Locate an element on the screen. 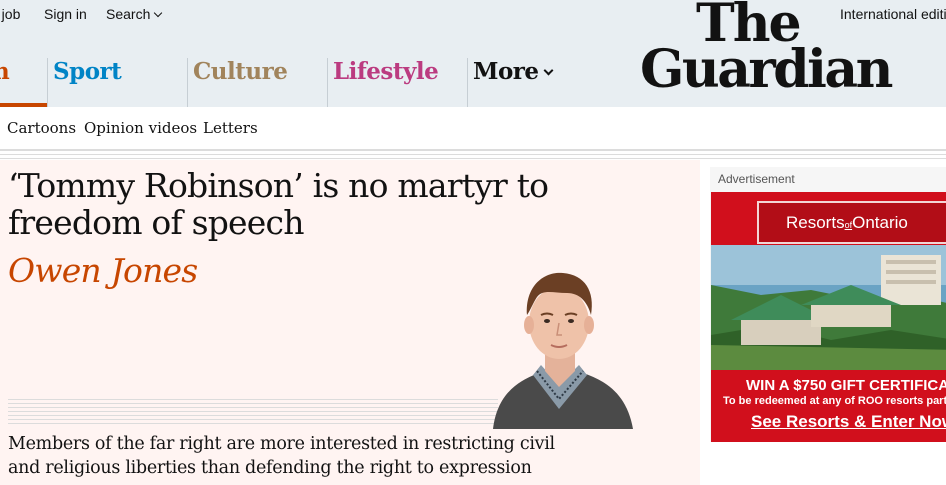 This screenshot has width=946, height=485. subnav-cartoons: Cartoons is located at coordinates (41, 128).